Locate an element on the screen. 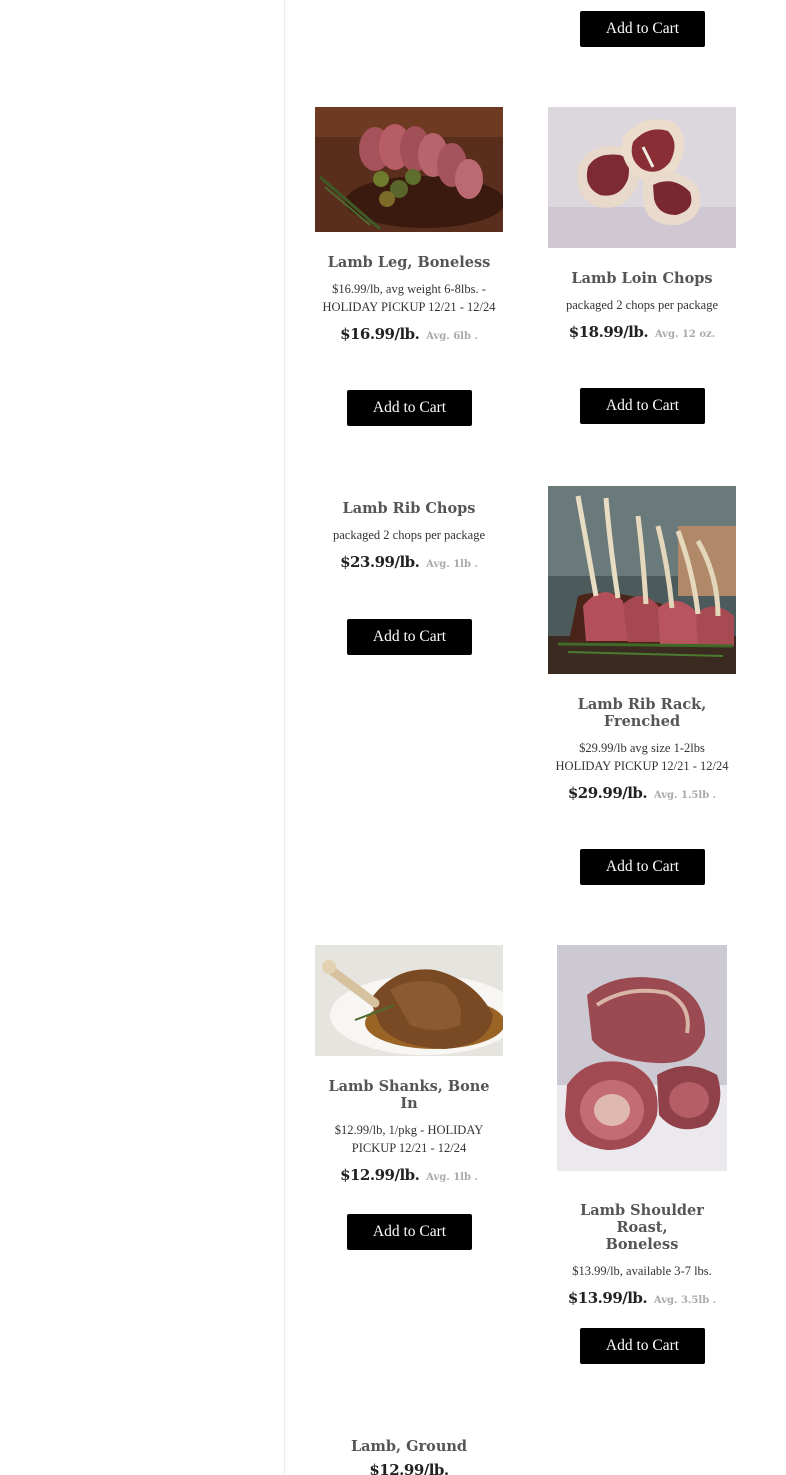 The width and height of the screenshot is (786, 1475). product-price: $12.99/lb. is located at coordinates (409, 1468).